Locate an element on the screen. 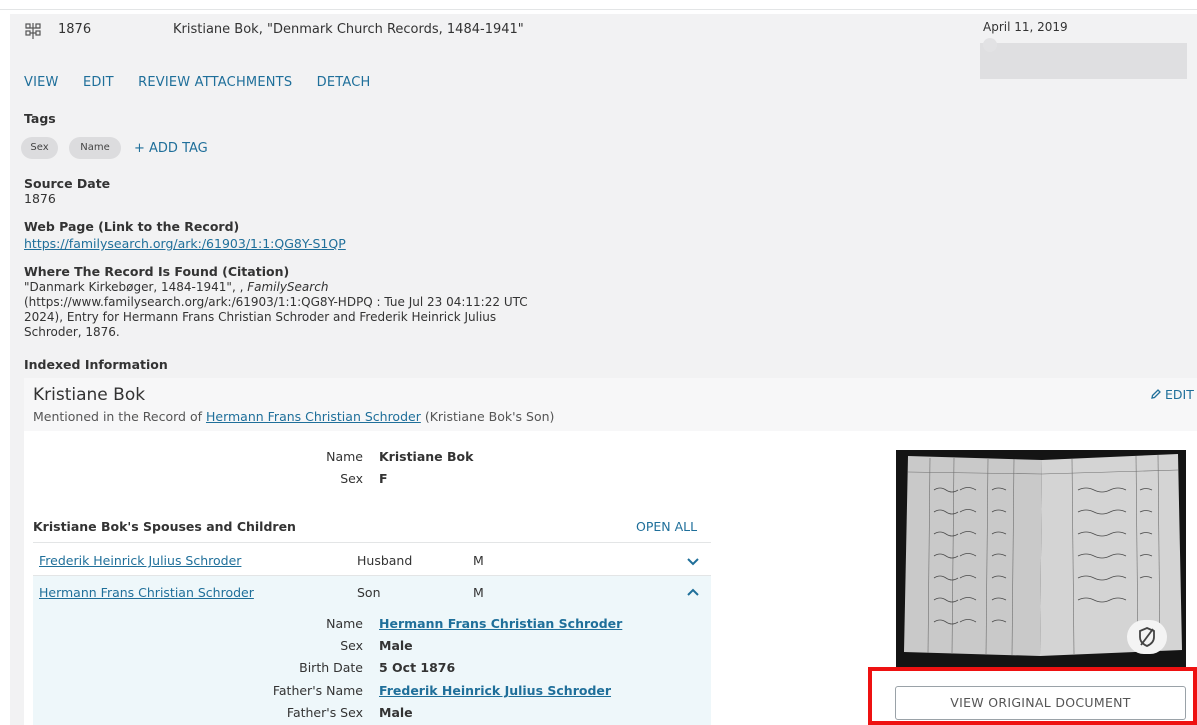  edit-label: EDIT is located at coordinates (1179, 394).